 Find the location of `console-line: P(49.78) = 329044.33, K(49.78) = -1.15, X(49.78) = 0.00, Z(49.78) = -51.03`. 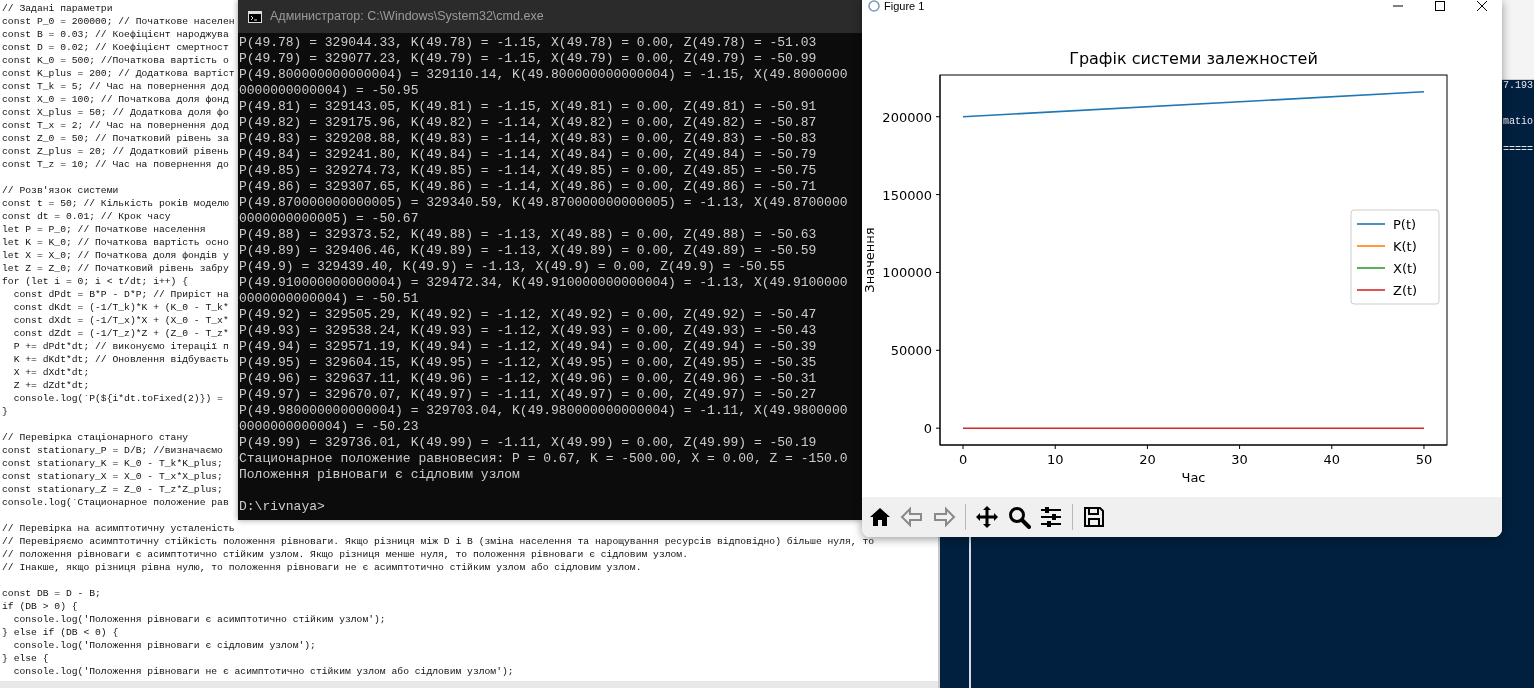

console-line: P(49.78) = 329044.33, K(49.78) = -1.15, X(49.78) = 0.00, Z(49.78) = -51.03 is located at coordinates (528, 43).